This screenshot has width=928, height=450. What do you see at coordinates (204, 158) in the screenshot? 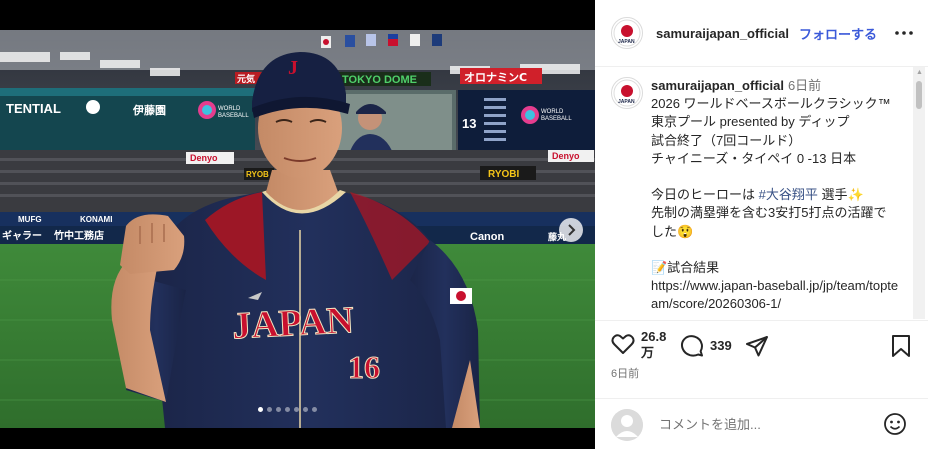
I see `sign-denyo-left: Denyo` at bounding box center [204, 158].